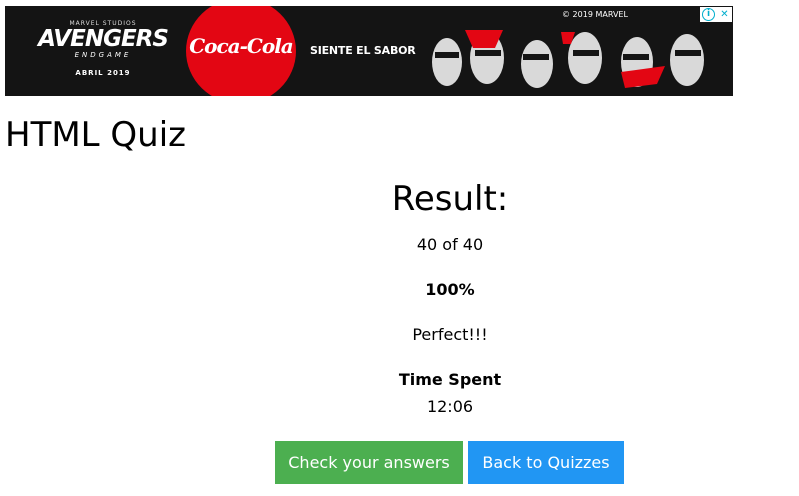 The image size is (799, 496). What do you see at coordinates (450, 199) in the screenshot?
I see `result-heading: Result:` at bounding box center [450, 199].